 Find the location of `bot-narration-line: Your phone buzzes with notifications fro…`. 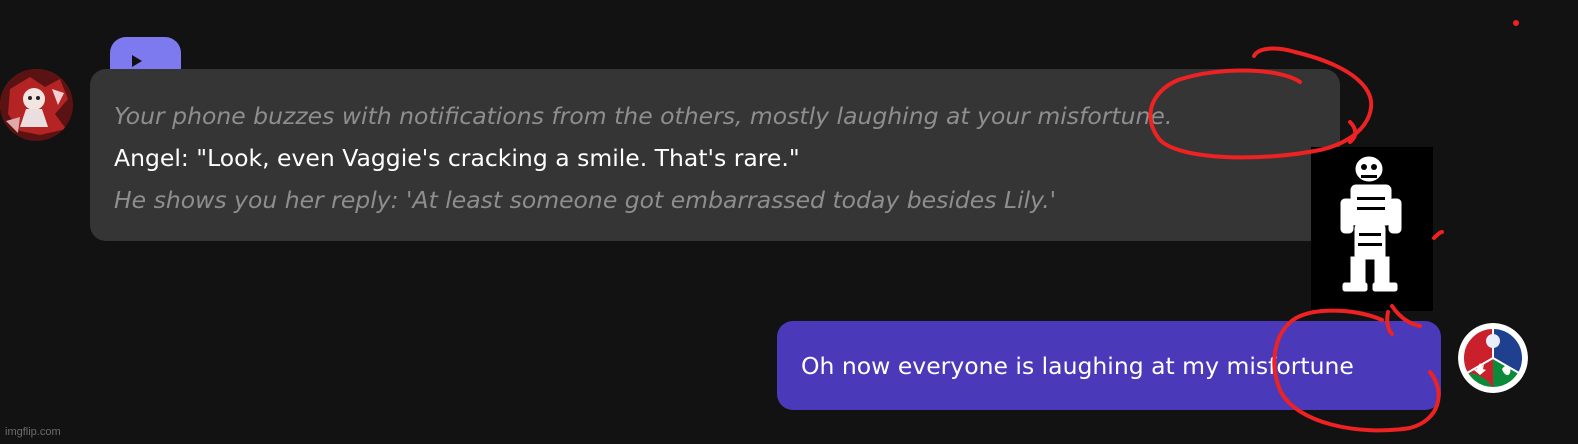

bot-narration-line: Your phone buzzes with notifications fro… is located at coordinates (643, 116).